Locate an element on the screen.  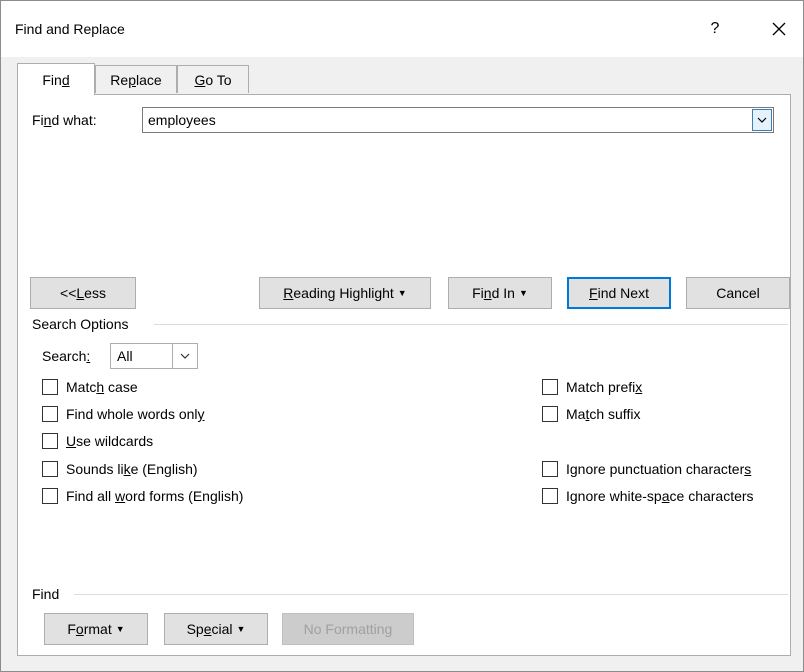
ignore-punctuation-checkbox is located at coordinates (550, 469).